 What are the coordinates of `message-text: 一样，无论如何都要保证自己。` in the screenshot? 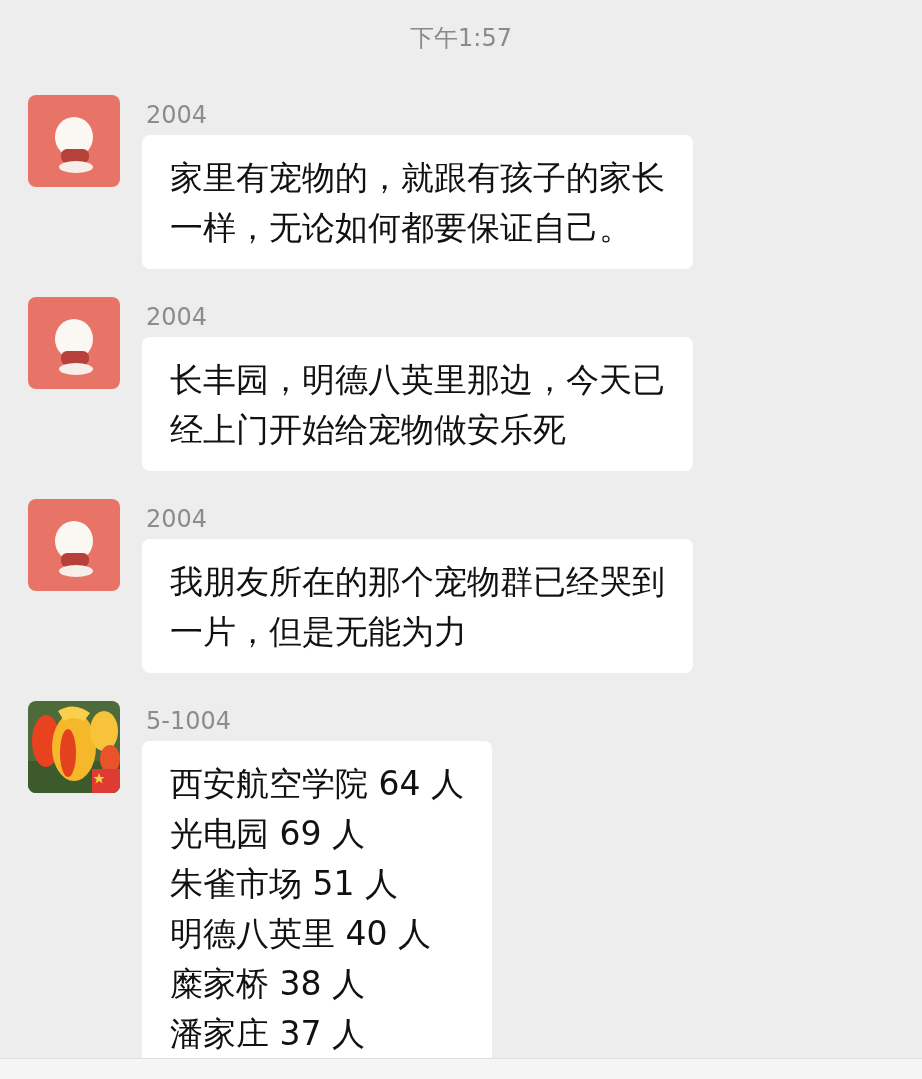 It's located at (401, 228).